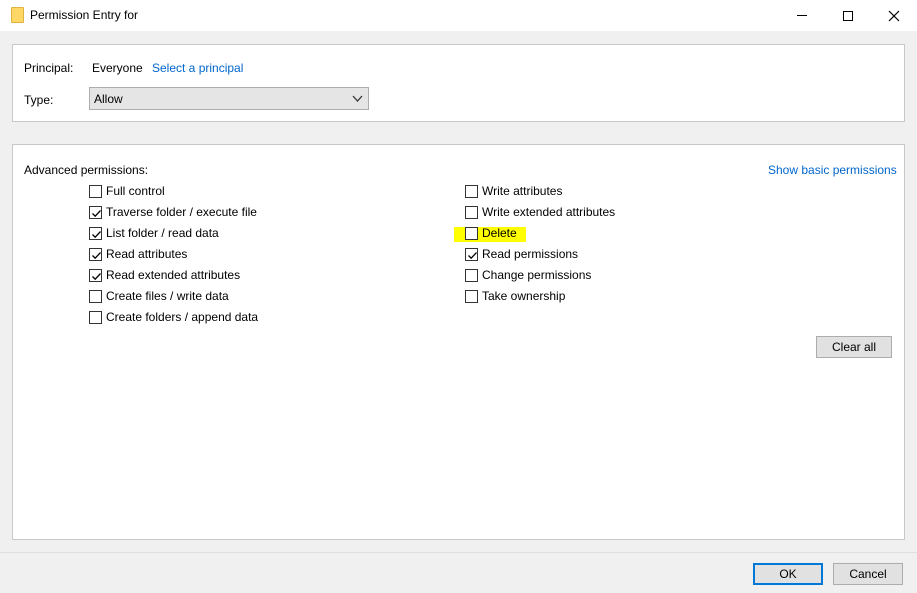  Describe the element at coordinates (135, 191) in the screenshot. I see `permission-label: Full control` at that location.